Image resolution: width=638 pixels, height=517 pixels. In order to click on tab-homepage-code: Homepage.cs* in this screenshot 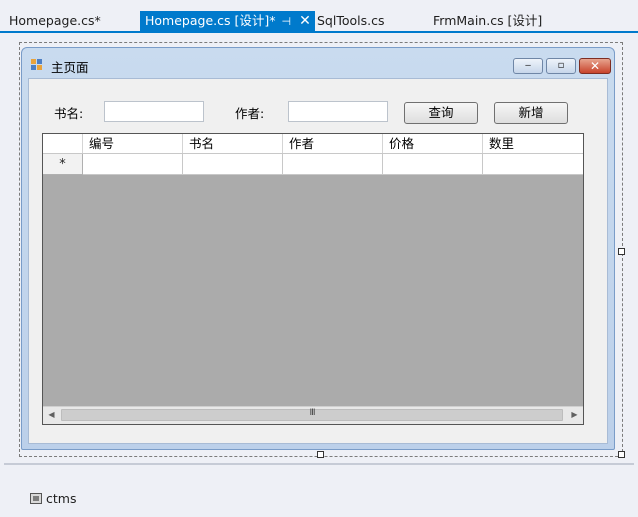, I will do `click(50, 21)`.